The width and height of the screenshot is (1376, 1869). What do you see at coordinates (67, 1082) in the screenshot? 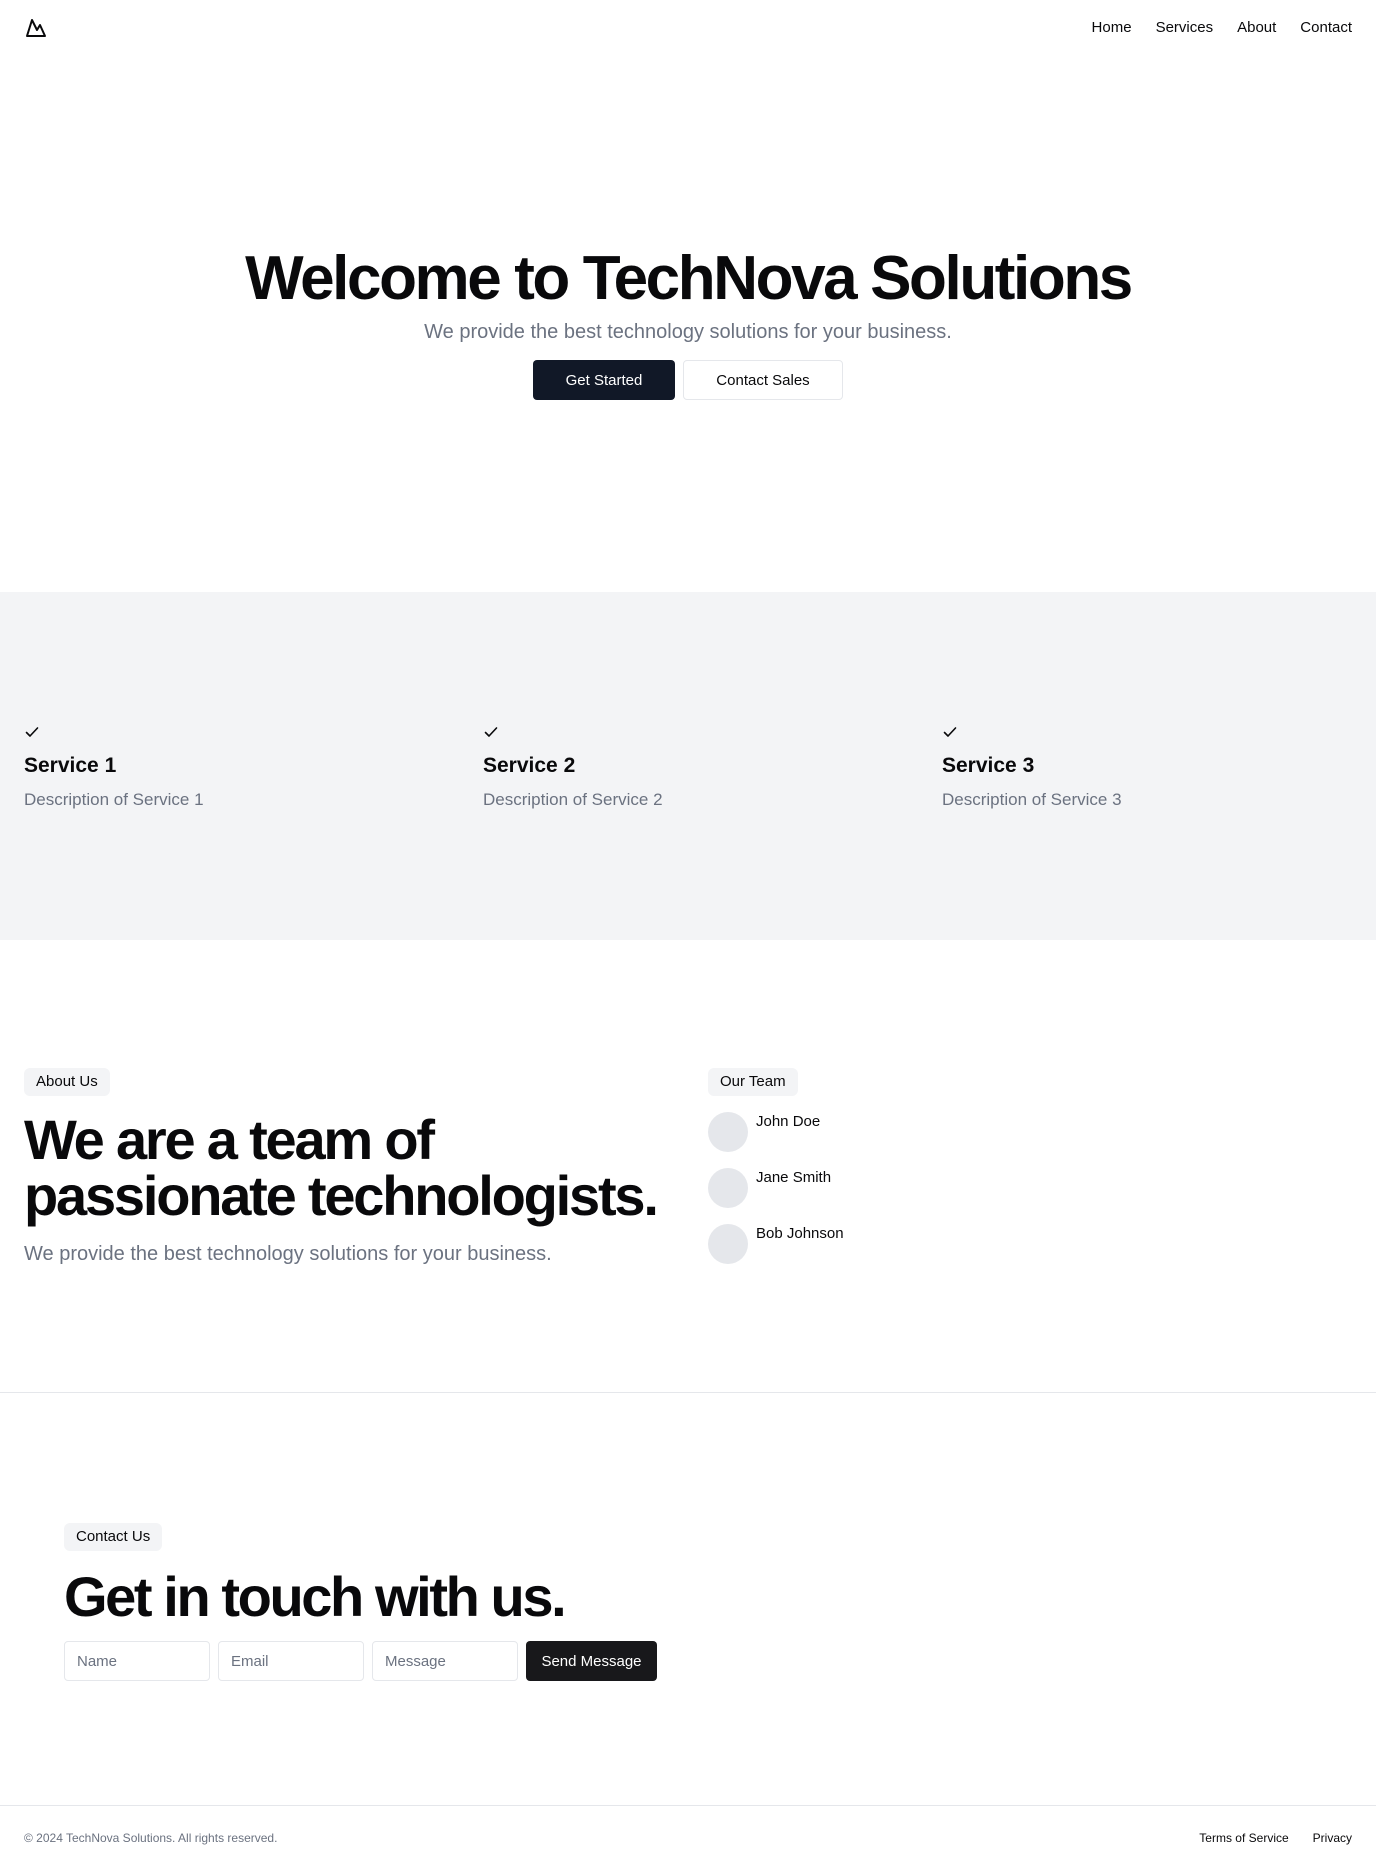
I see `about-badge: About Us` at bounding box center [67, 1082].